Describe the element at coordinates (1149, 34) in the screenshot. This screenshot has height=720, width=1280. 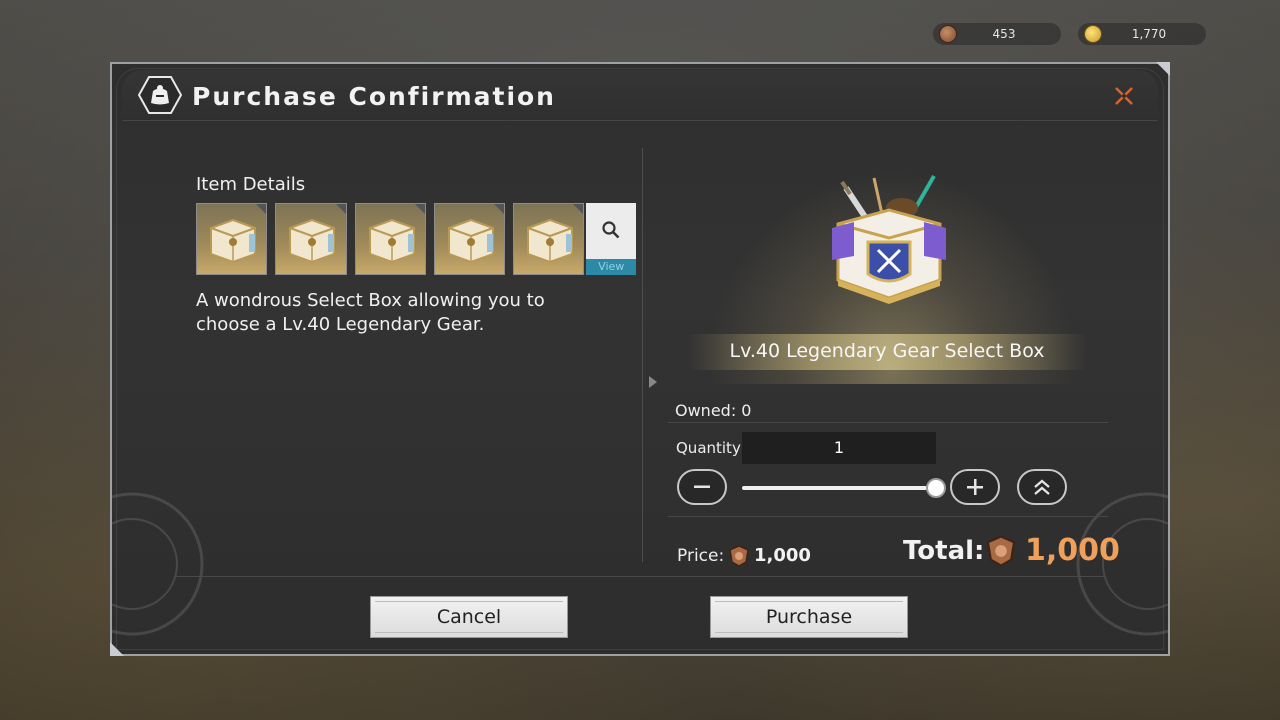
I see `currency-gold-value: 1,770` at that location.